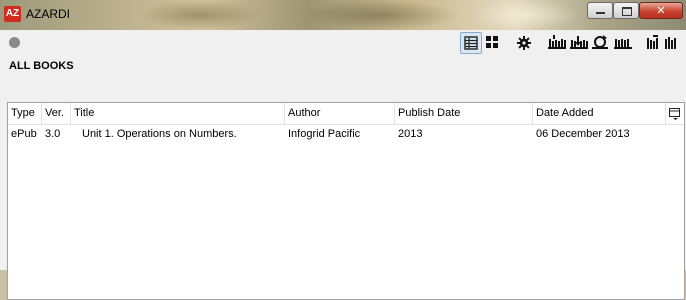  I want to click on column-header-type: Type, so click(25, 113).